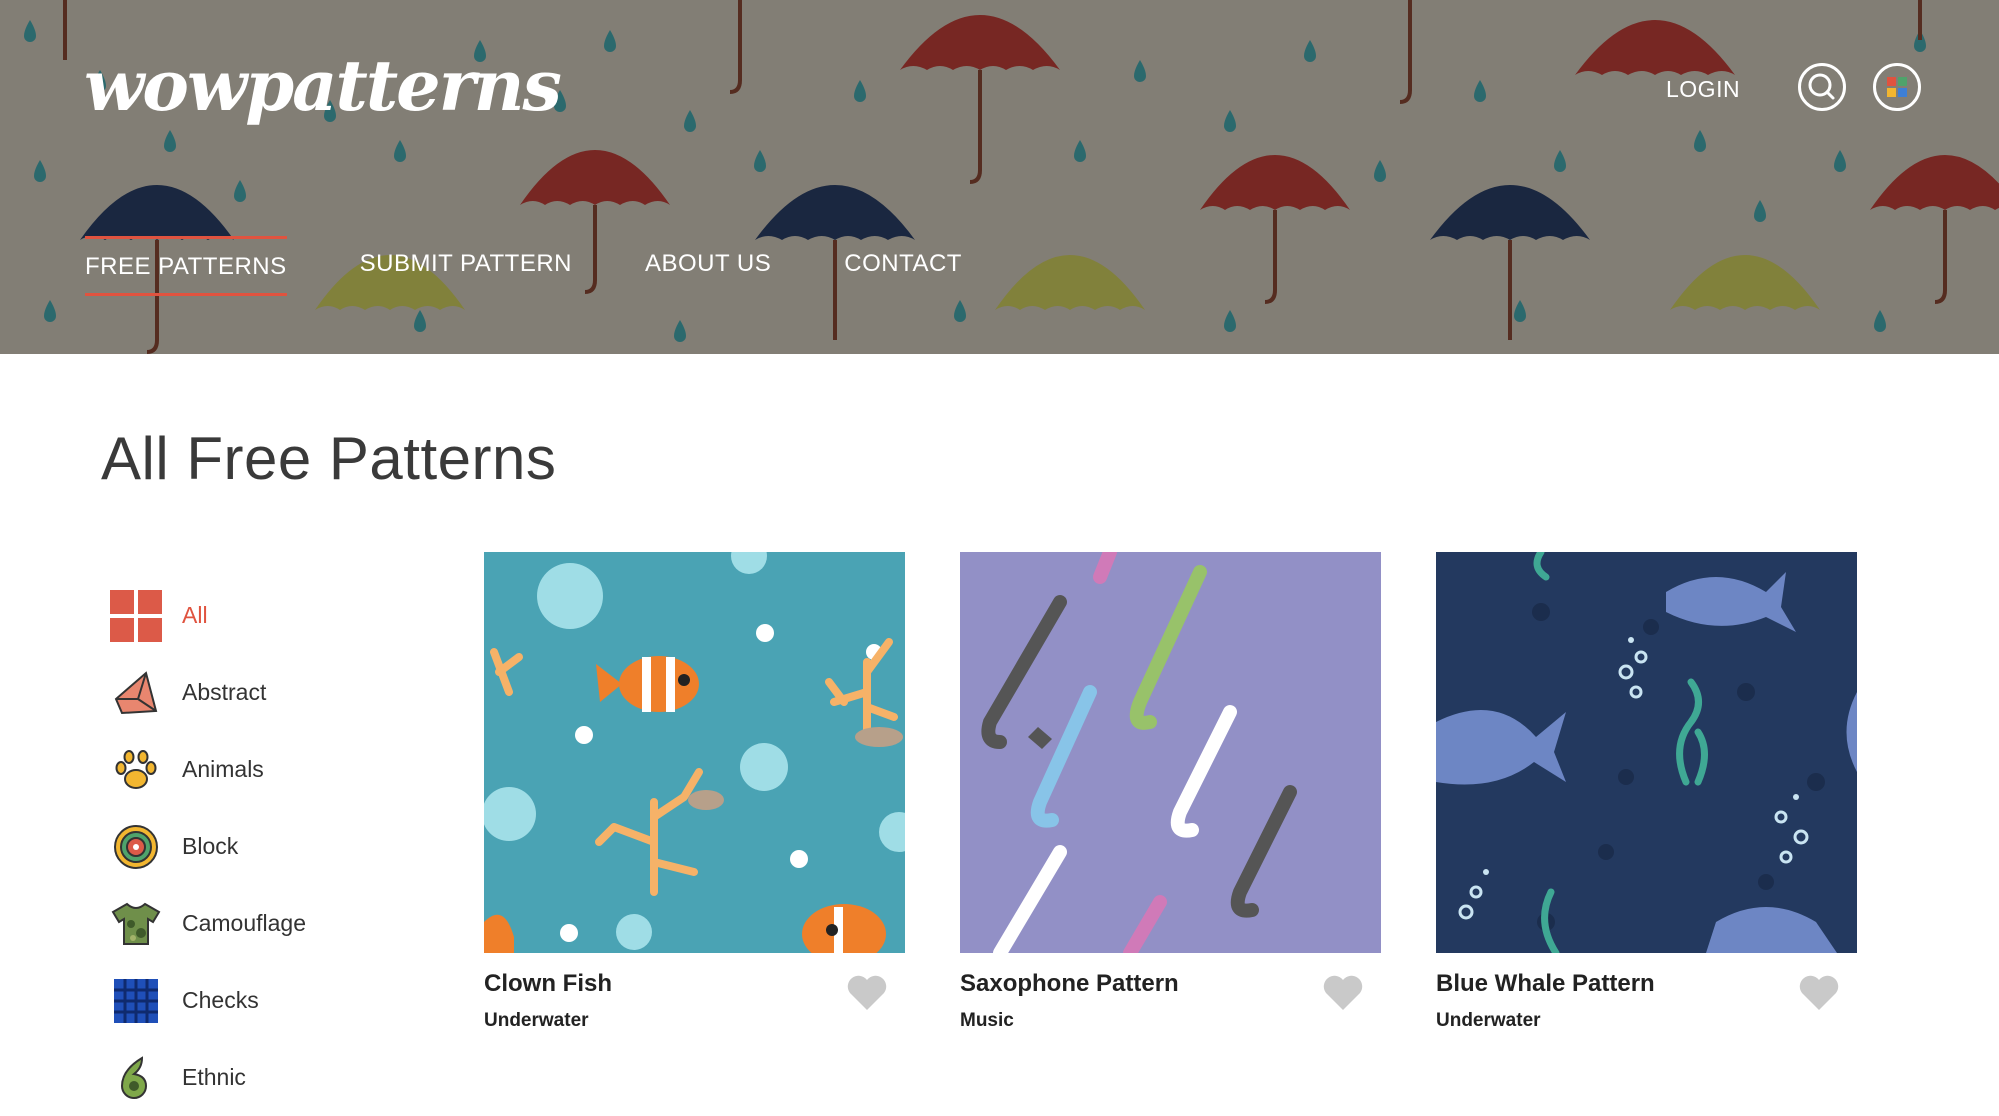 Image resolution: width=1999 pixels, height=1116 pixels. I want to click on card-title: Saxophone Pattern, so click(1069, 984).